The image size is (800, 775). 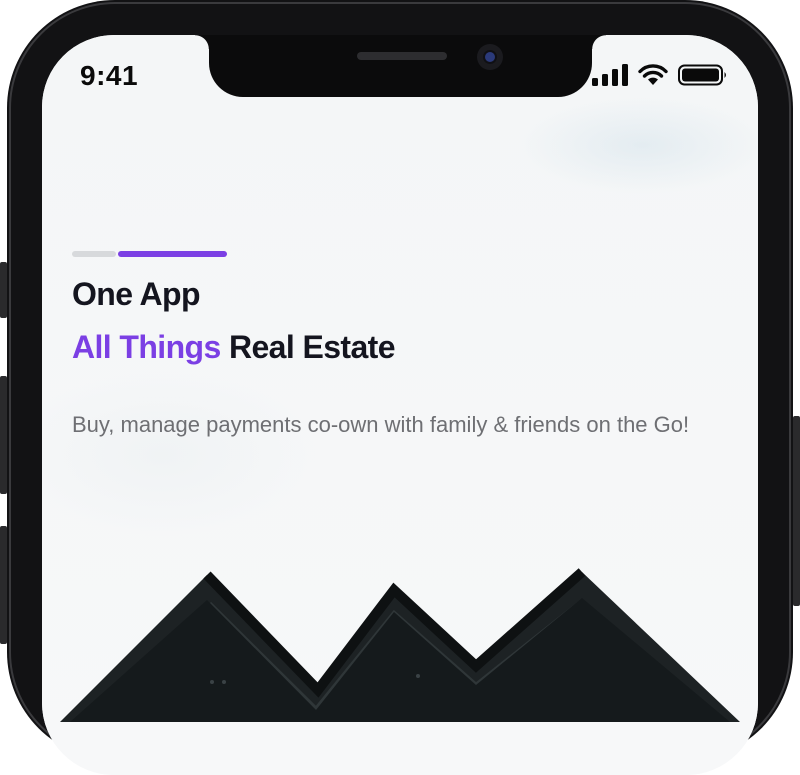 What do you see at coordinates (3, 290) in the screenshot?
I see `silent-switch` at bounding box center [3, 290].